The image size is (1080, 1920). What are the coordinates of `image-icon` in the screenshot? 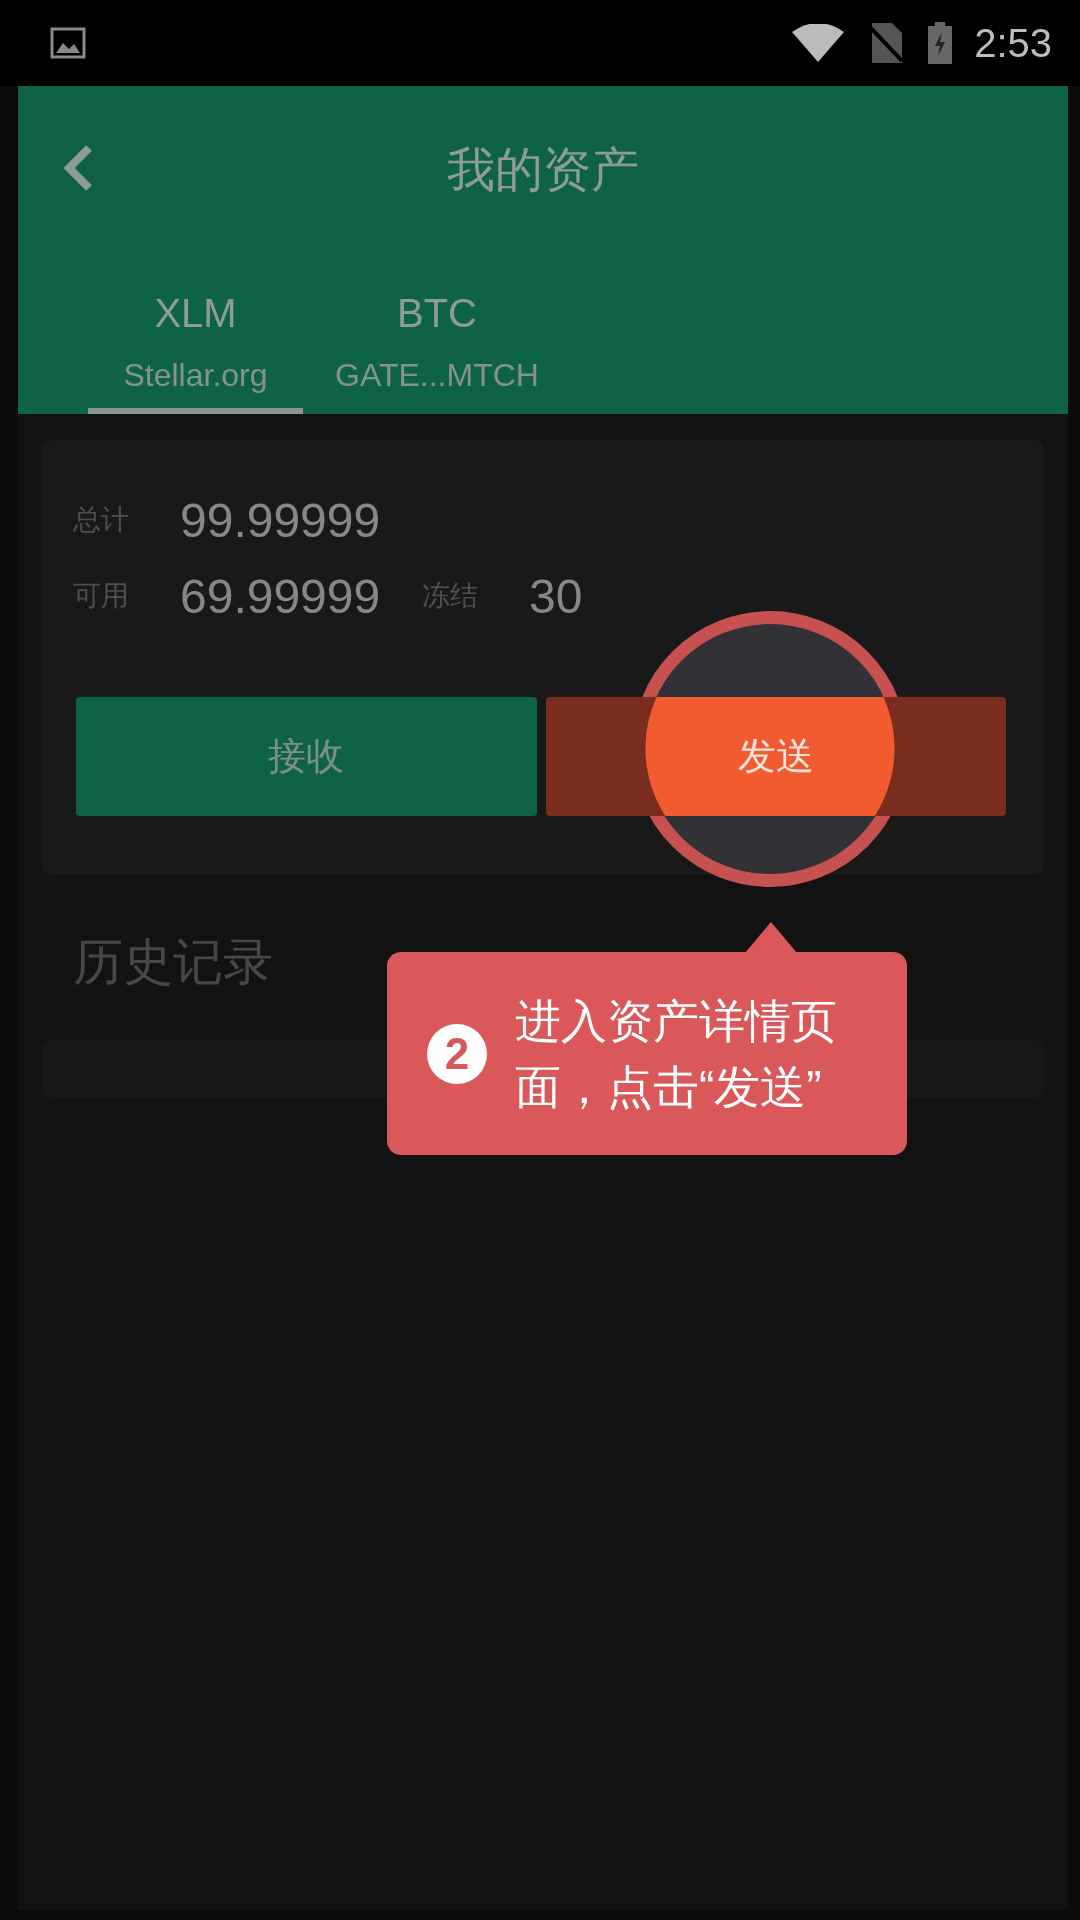 It's located at (68, 43).